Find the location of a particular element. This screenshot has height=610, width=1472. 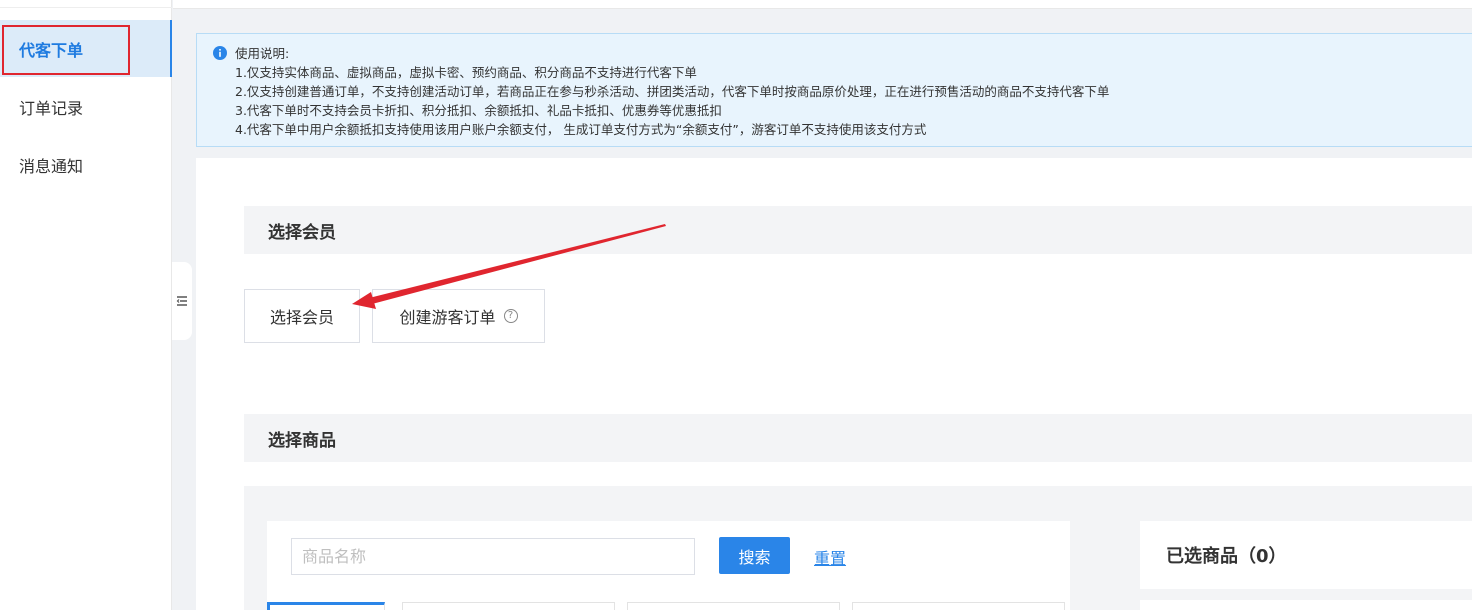

section-title: 选择会员 is located at coordinates (302, 232).